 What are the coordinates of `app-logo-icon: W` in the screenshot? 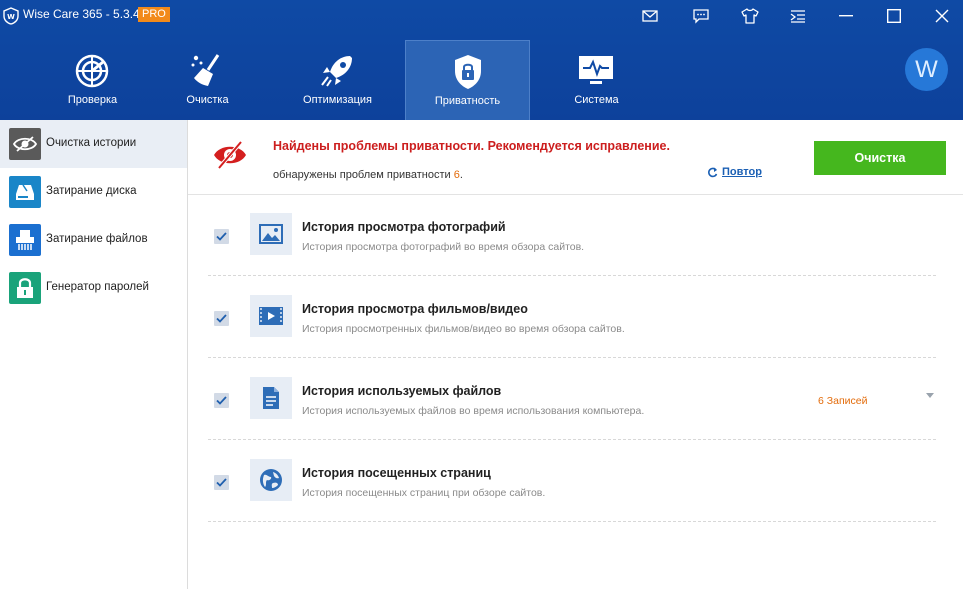 It's located at (11, 16).